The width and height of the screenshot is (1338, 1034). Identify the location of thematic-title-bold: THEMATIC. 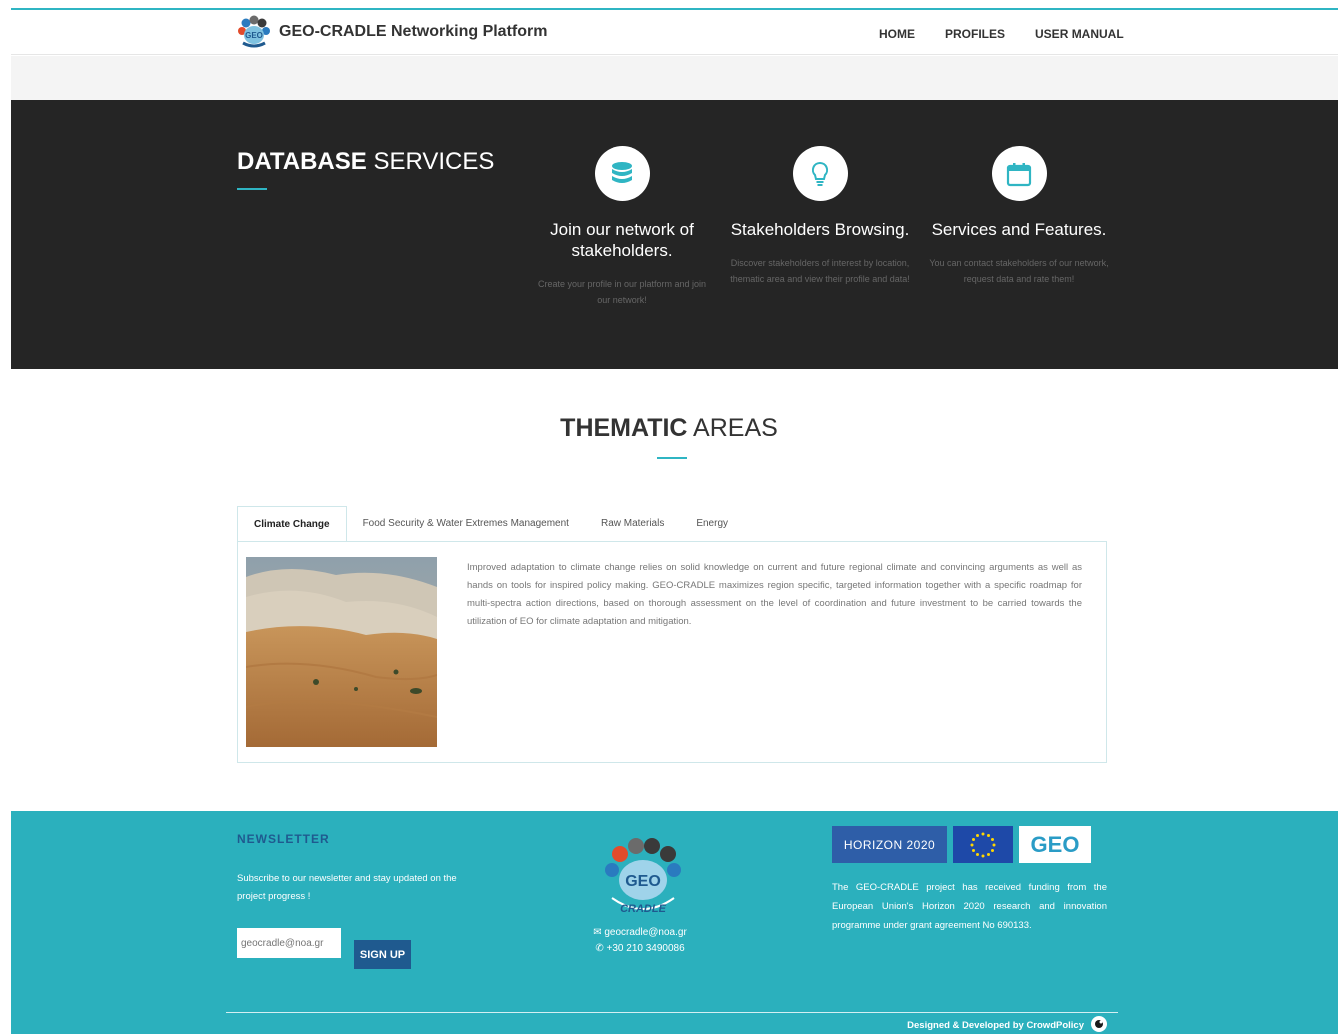
(624, 428).